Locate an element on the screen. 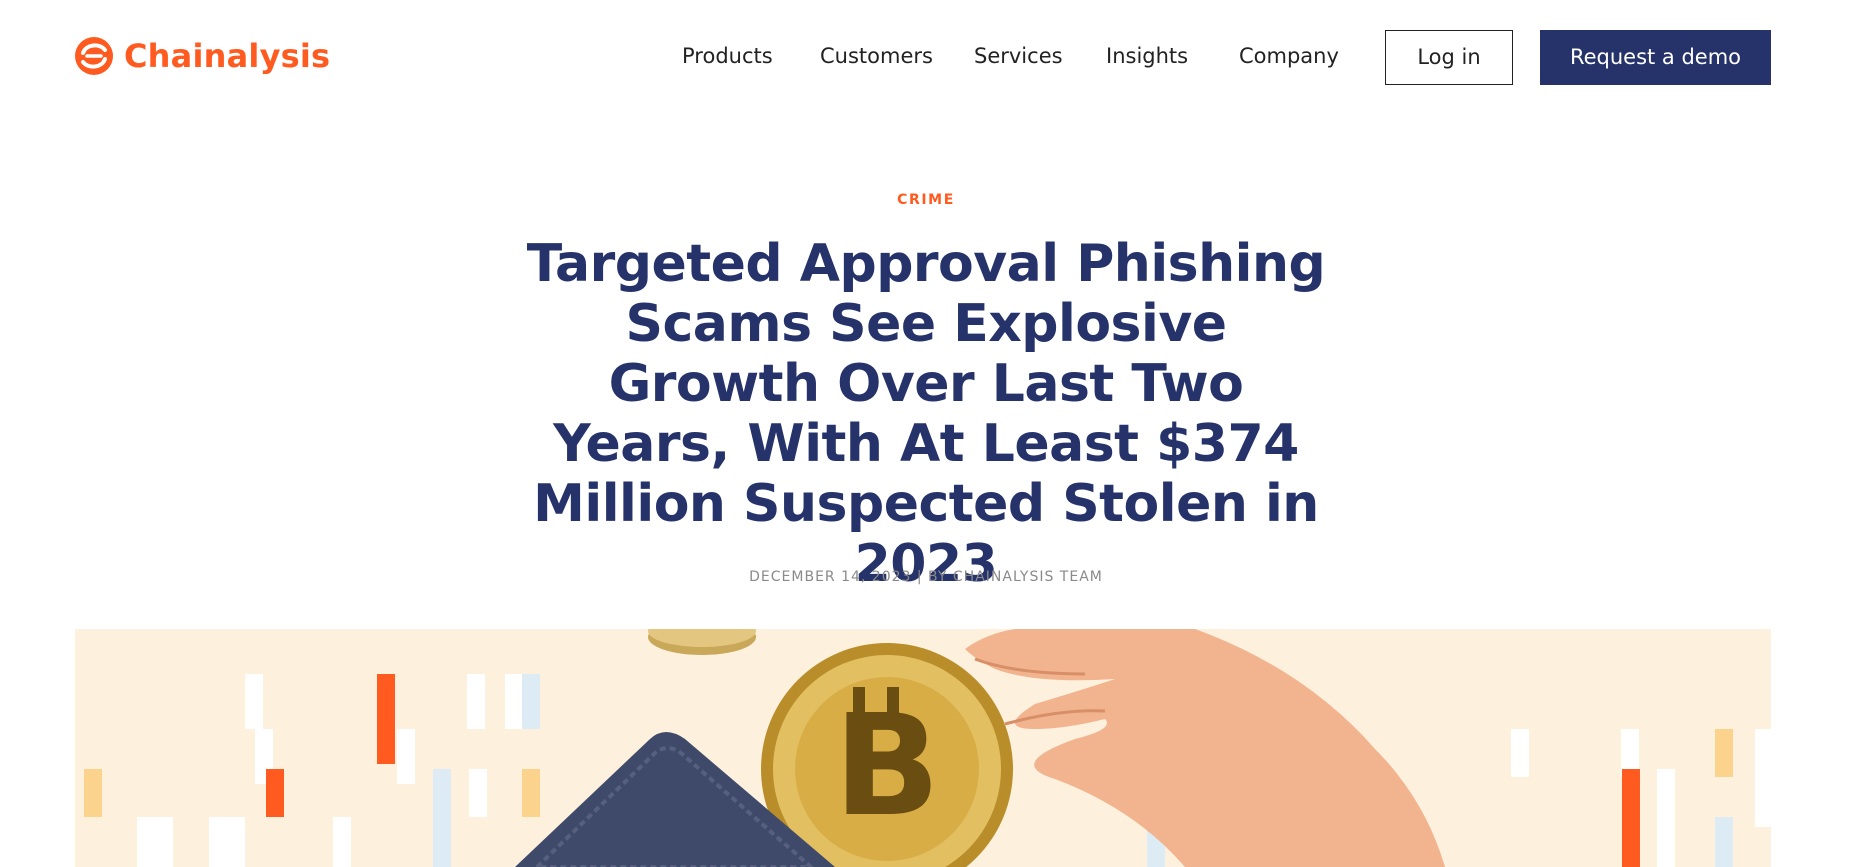 This screenshot has width=1852, height=867. nav-item-company: Company is located at coordinates (1289, 56).